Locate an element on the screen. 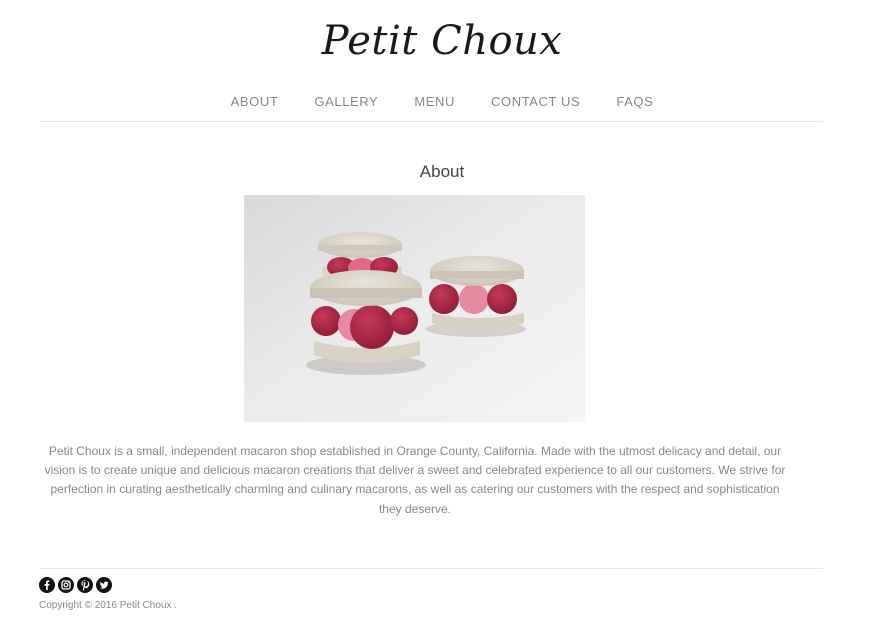  section-title: About is located at coordinates (442, 171).